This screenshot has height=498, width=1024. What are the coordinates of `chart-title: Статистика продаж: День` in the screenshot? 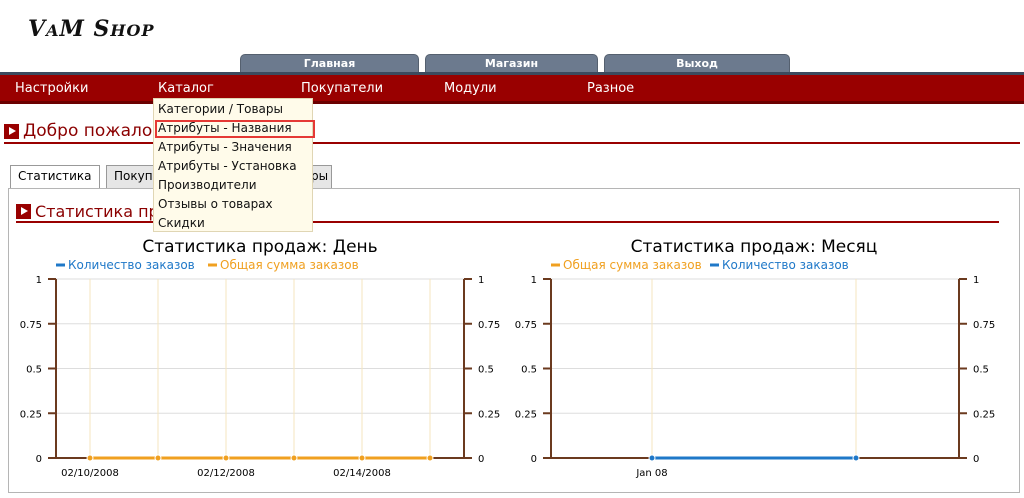 It's located at (259, 247).